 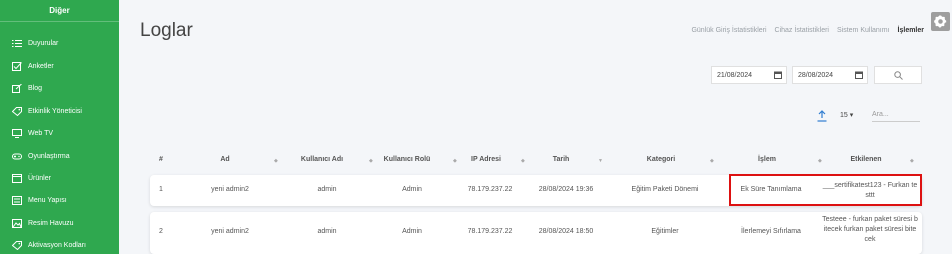 What do you see at coordinates (41, 66) in the screenshot?
I see `sidebar-item-label: Anketler` at bounding box center [41, 66].